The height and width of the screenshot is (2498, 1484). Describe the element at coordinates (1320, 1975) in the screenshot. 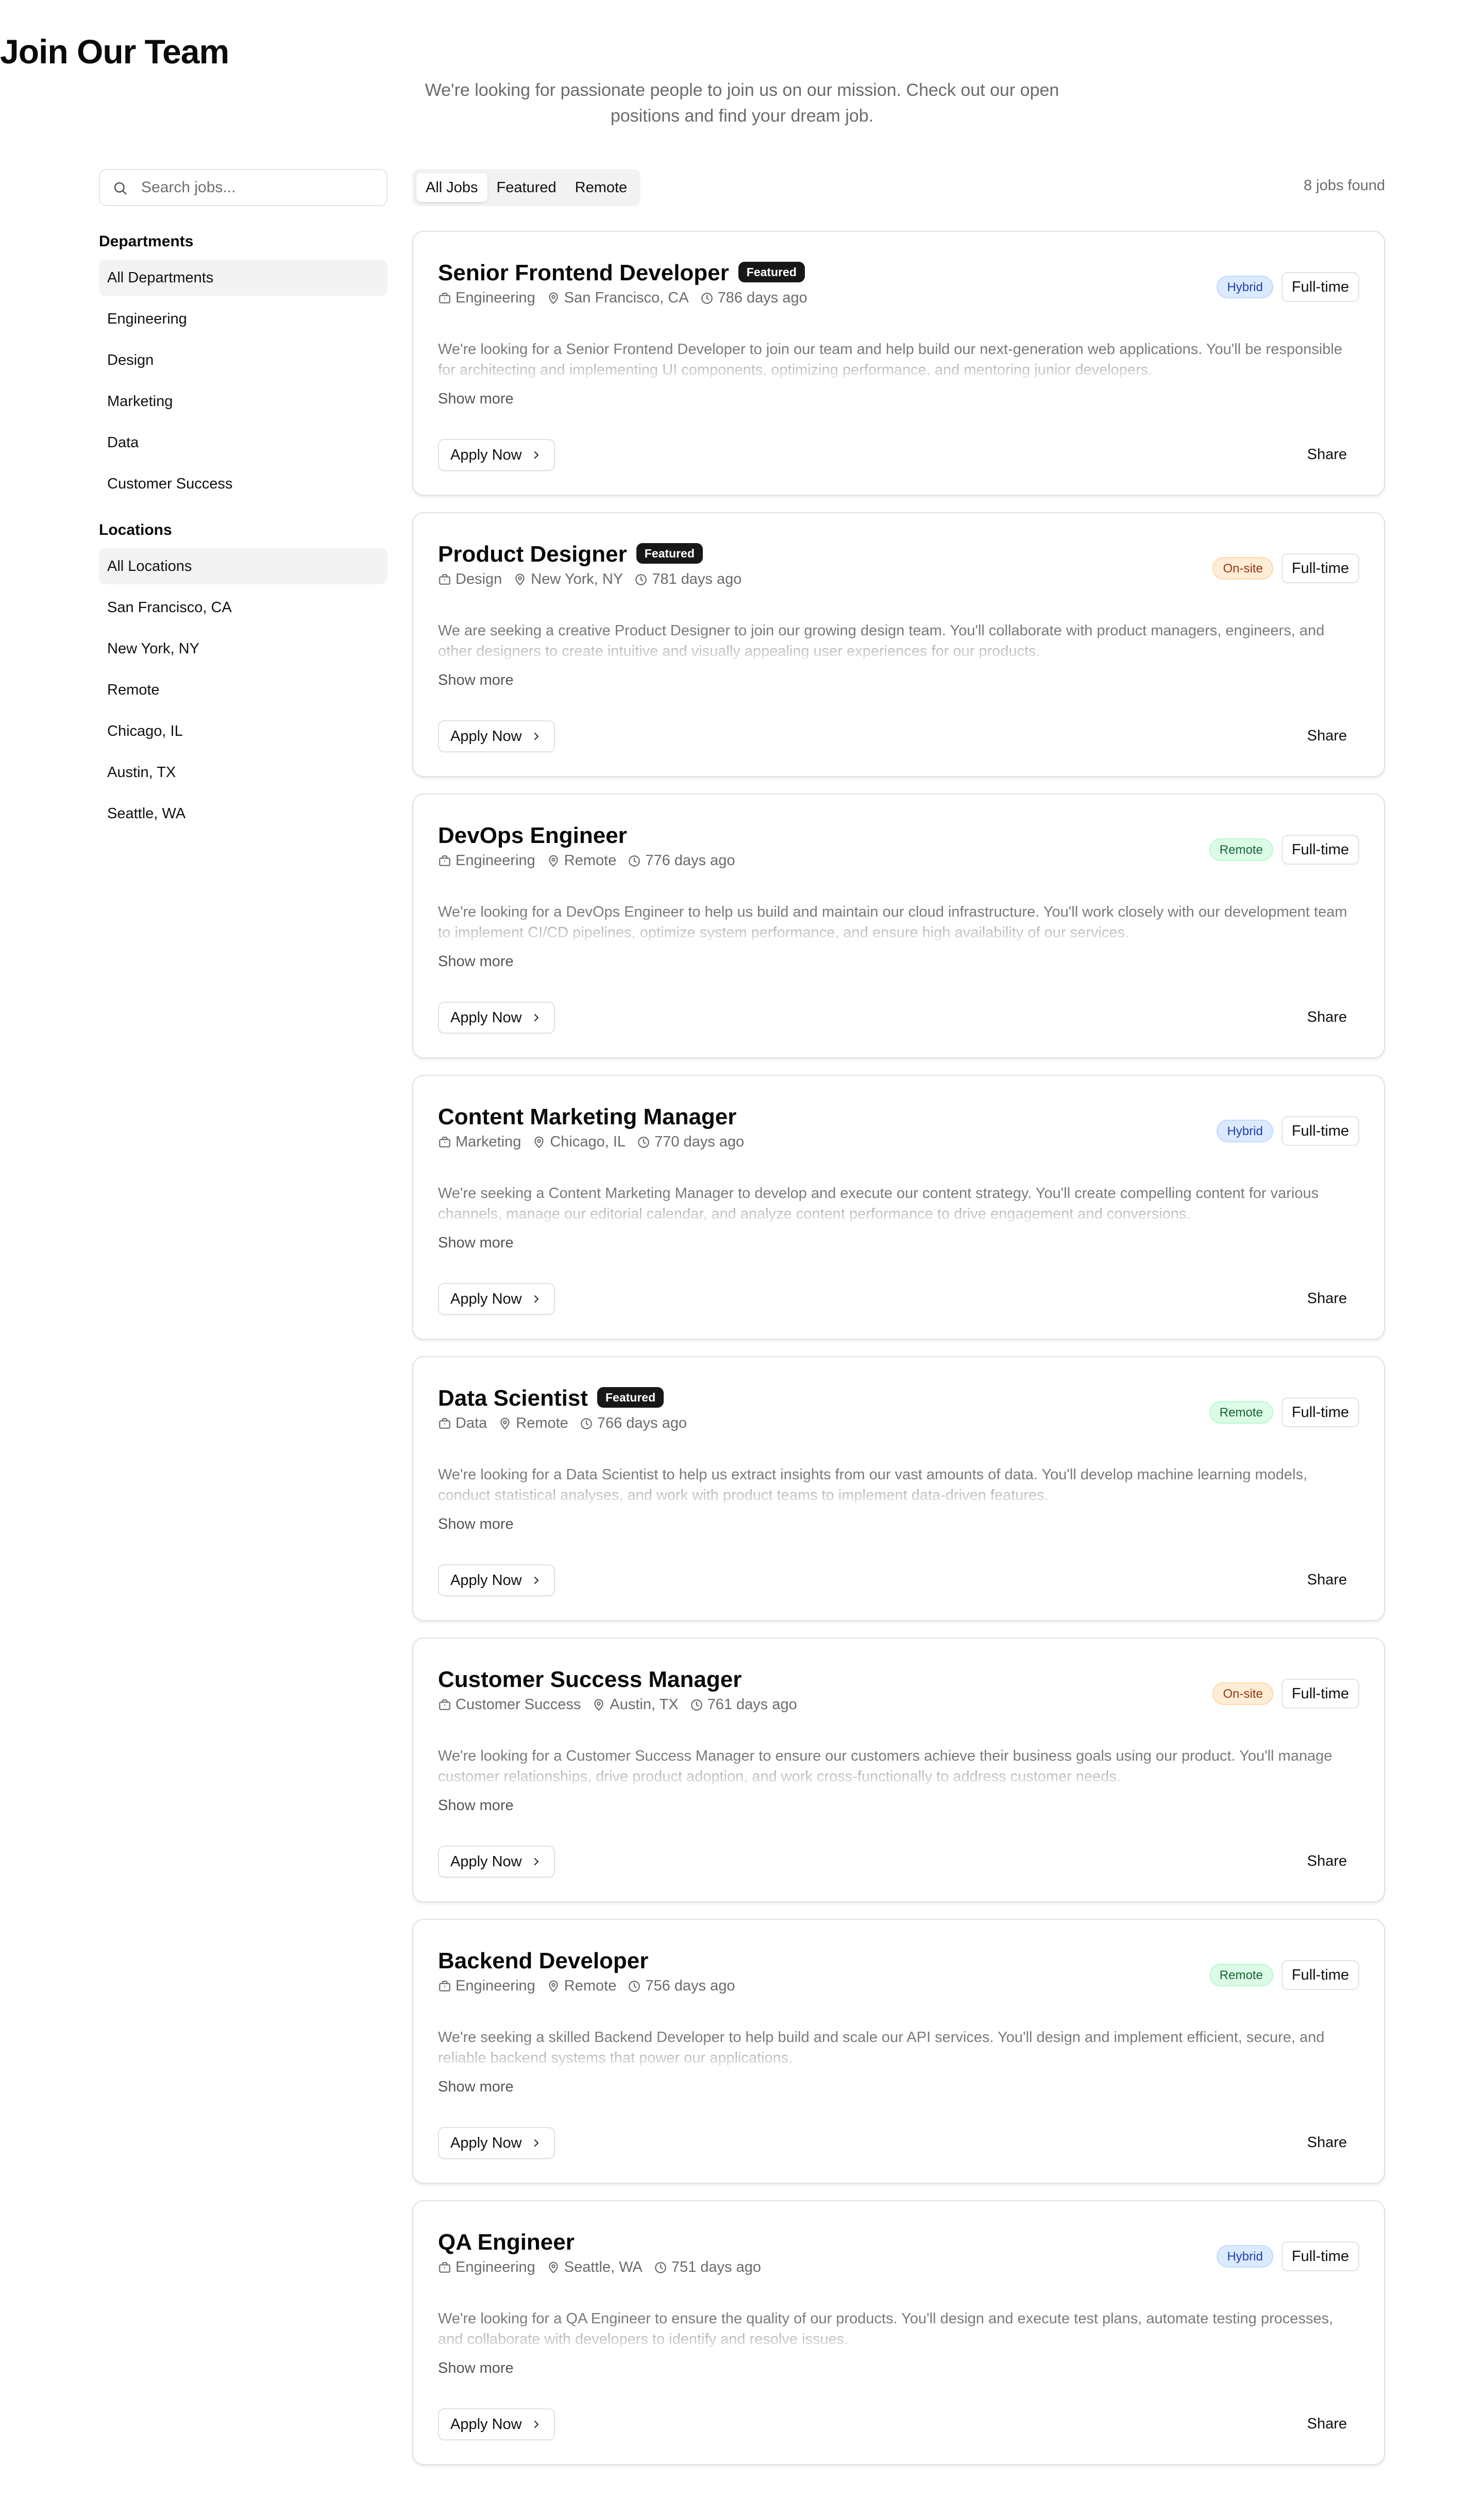

I see `employment-type-badge: Full-time` at that location.